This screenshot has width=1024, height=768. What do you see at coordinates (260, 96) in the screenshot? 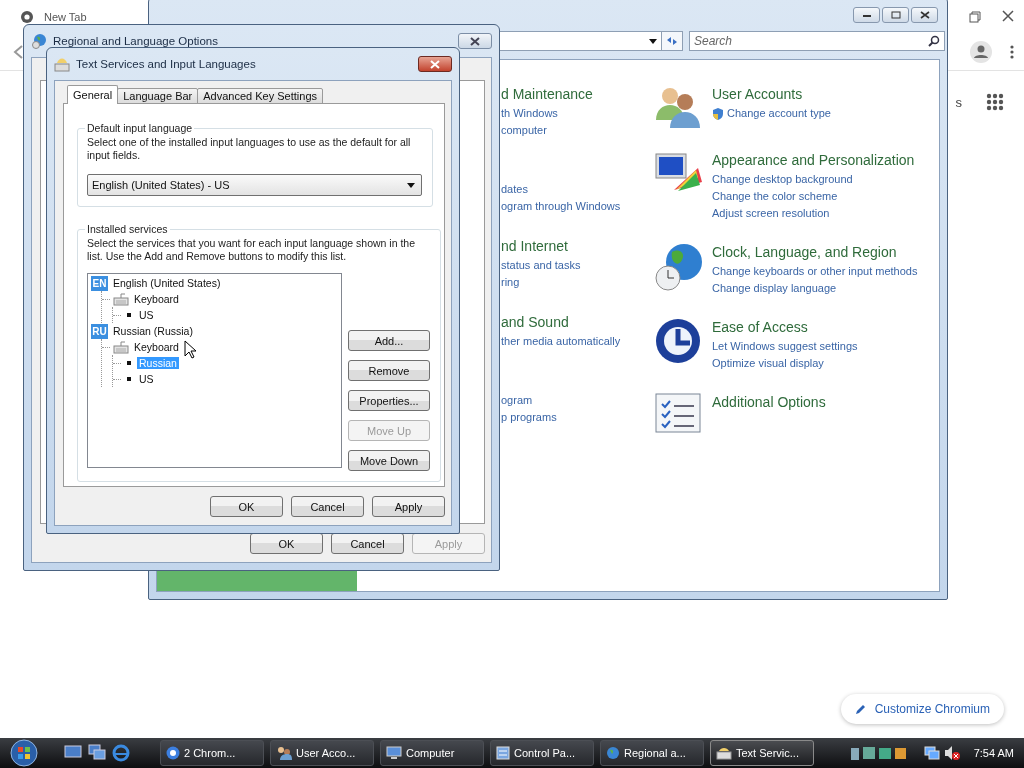
I see `tab: Advanced Key Settings` at bounding box center [260, 96].